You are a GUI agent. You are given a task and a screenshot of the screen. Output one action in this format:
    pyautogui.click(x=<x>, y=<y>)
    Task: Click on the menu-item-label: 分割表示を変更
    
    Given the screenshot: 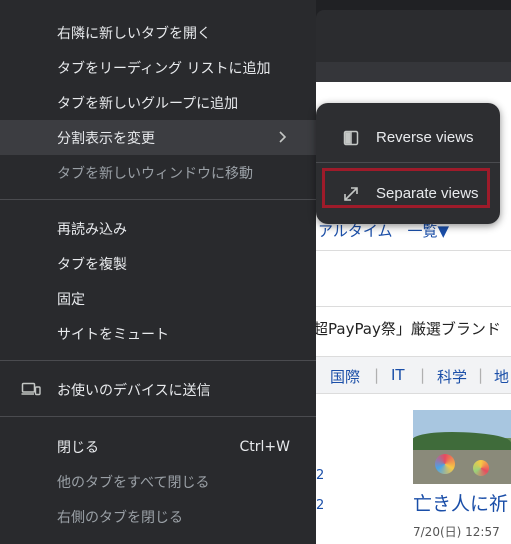 What is the action you would take?
    pyautogui.click(x=106, y=138)
    